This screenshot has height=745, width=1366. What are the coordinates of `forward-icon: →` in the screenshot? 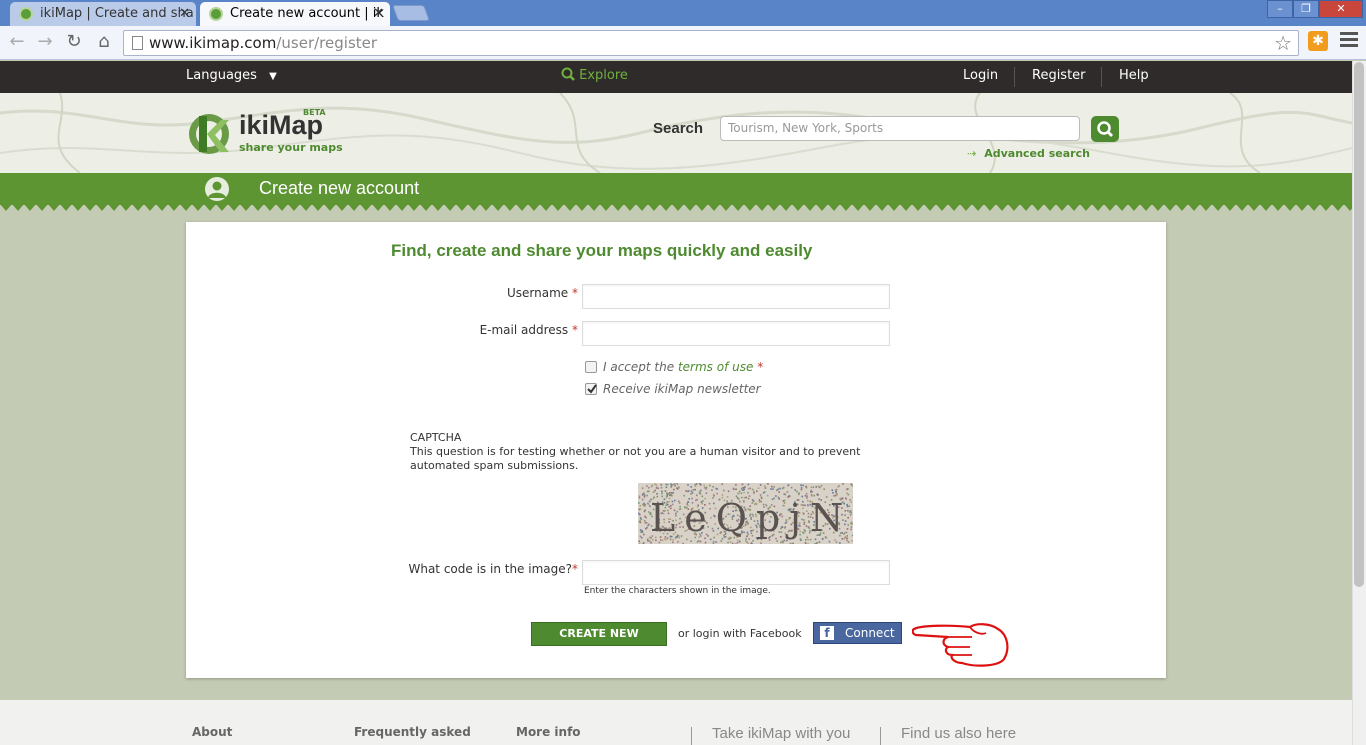 It's located at (45, 42).